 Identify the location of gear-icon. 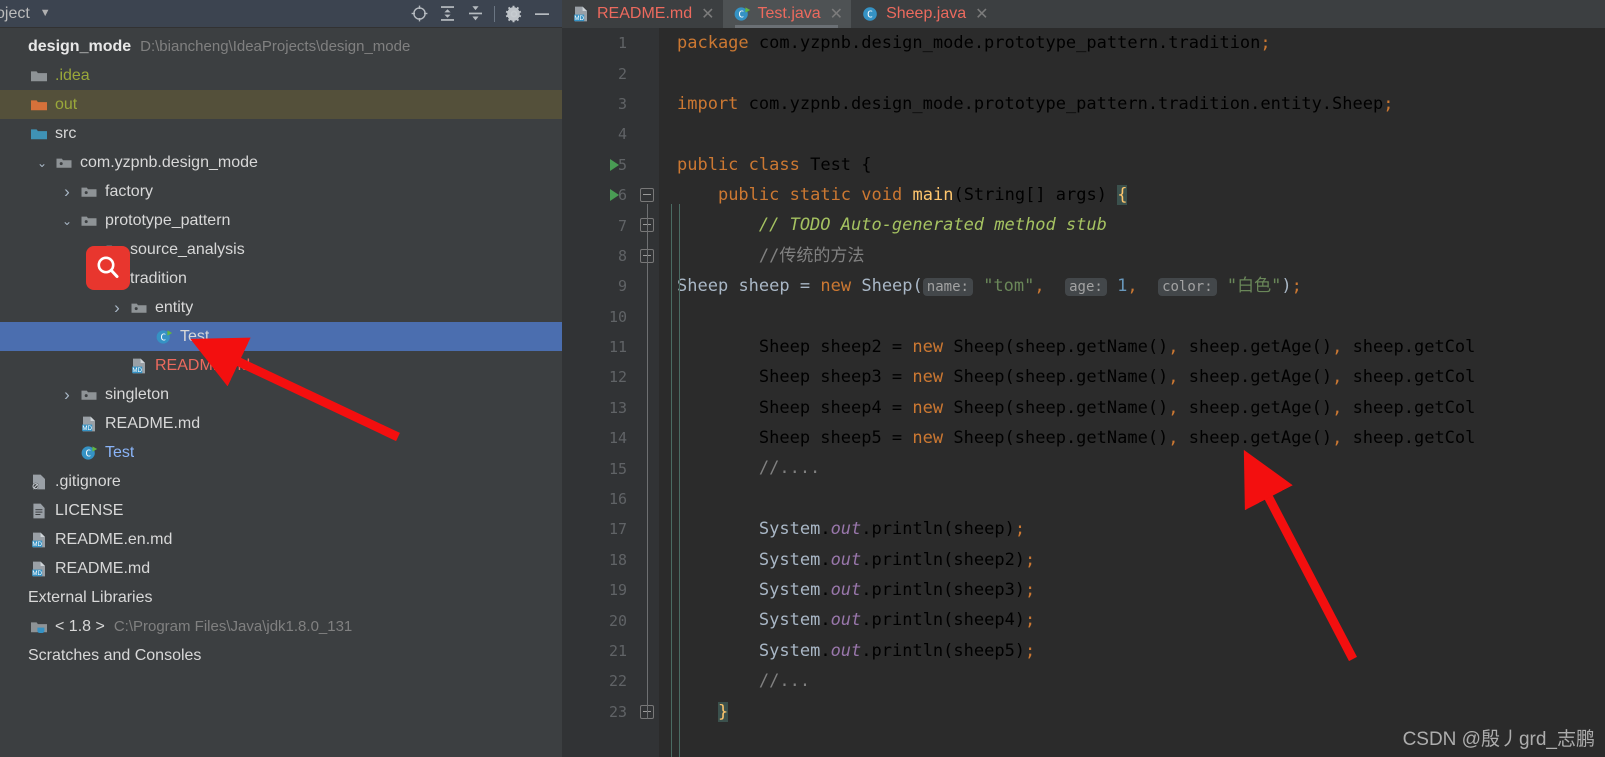
(514, 14).